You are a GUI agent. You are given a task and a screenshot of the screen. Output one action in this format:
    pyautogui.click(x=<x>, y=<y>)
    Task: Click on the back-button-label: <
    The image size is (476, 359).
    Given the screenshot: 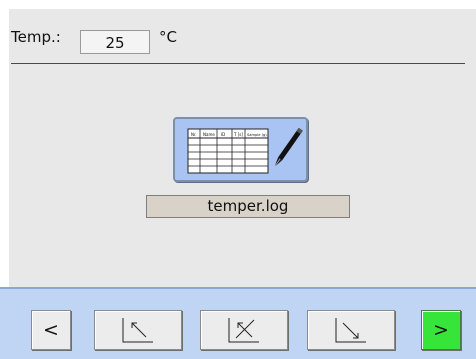 What is the action you would take?
    pyautogui.click(x=51, y=330)
    